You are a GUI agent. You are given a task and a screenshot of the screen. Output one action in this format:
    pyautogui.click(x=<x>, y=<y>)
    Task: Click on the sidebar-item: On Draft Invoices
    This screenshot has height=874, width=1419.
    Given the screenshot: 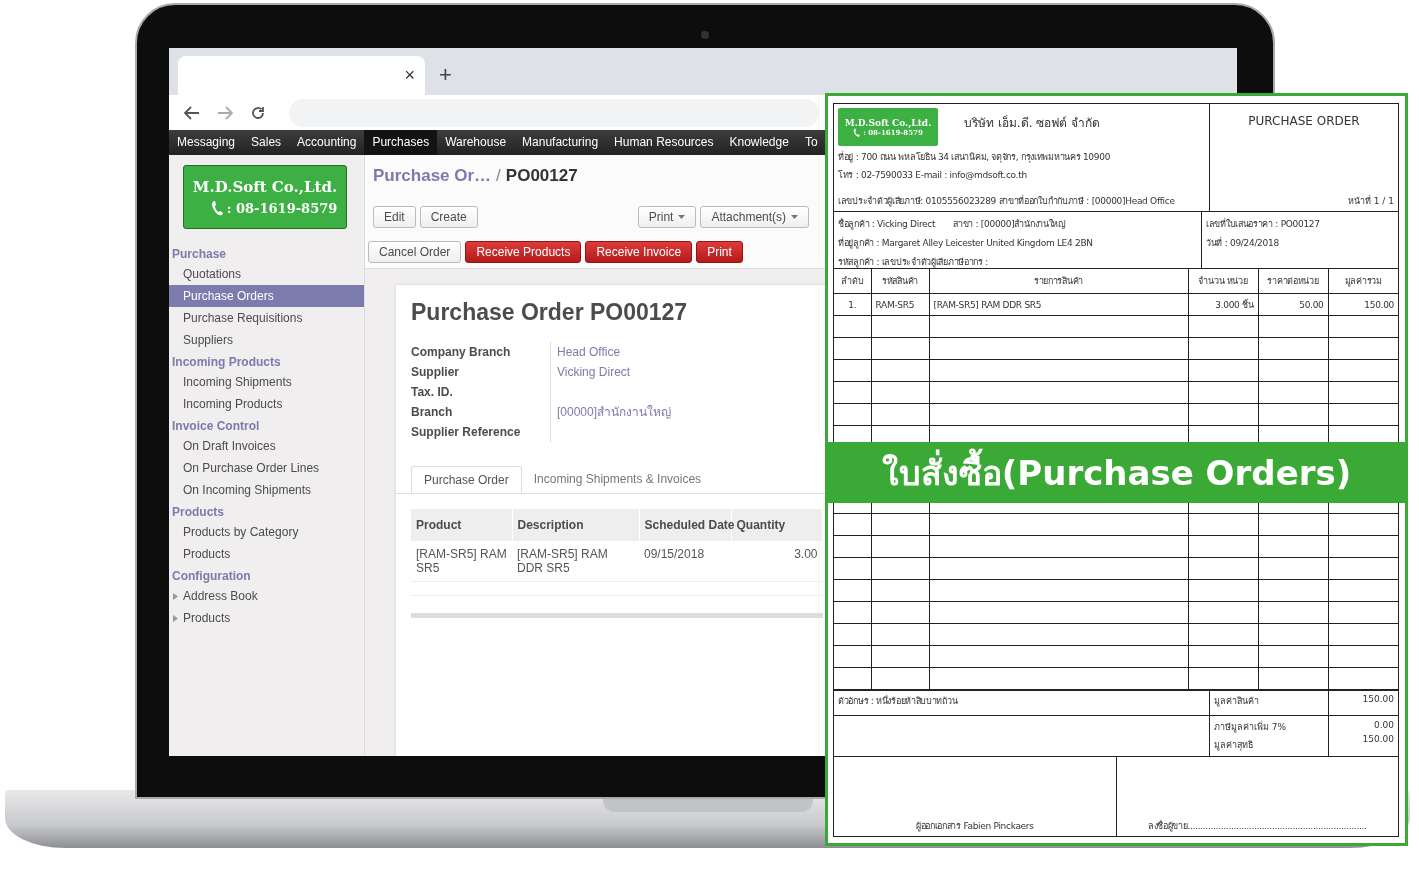 What is the action you would take?
    pyautogui.click(x=266, y=446)
    